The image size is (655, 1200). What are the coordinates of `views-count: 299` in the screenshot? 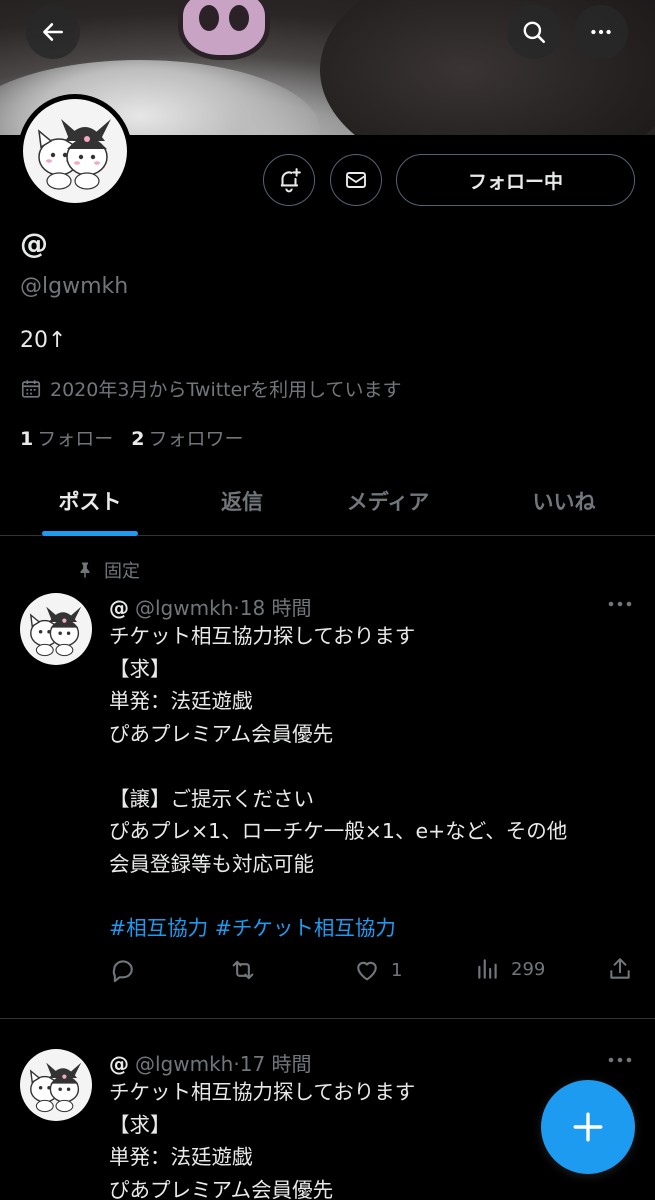 It's located at (528, 969).